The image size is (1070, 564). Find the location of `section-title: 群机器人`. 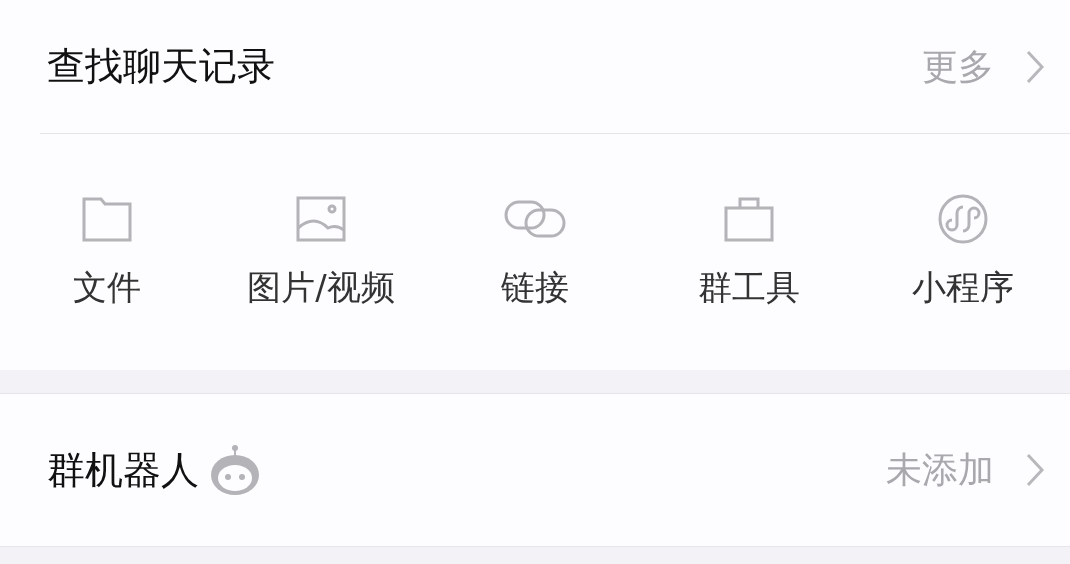

section-title: 群机器人 is located at coordinates (123, 470).